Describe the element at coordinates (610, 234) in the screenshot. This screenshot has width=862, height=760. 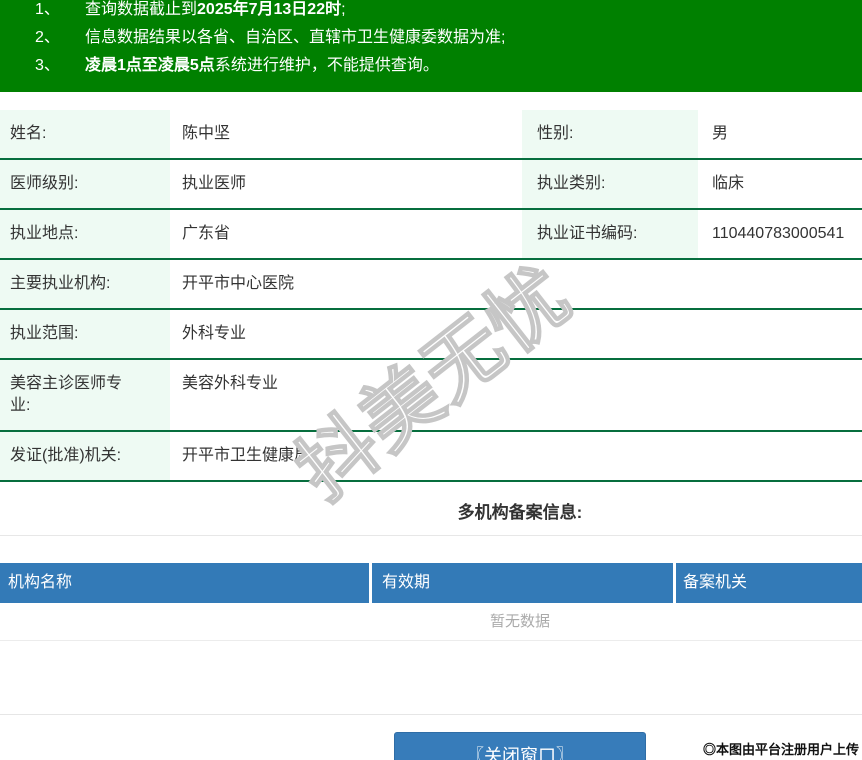
I see `field-label-cert-no: 执业证书编码:` at that location.